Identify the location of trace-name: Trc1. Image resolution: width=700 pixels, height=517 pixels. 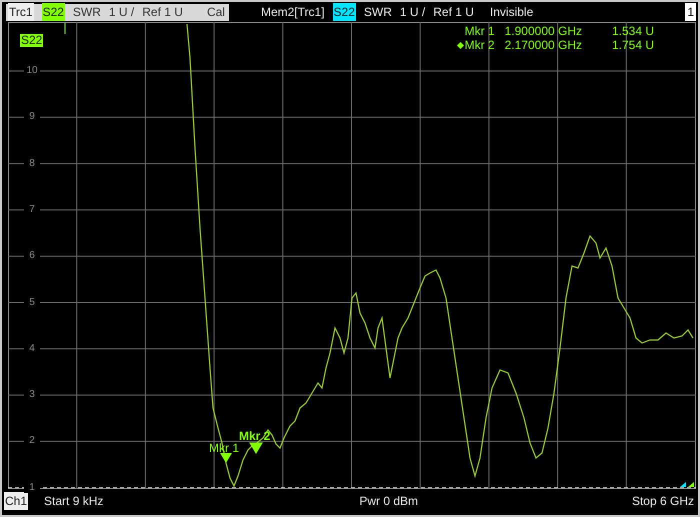
(21, 12).